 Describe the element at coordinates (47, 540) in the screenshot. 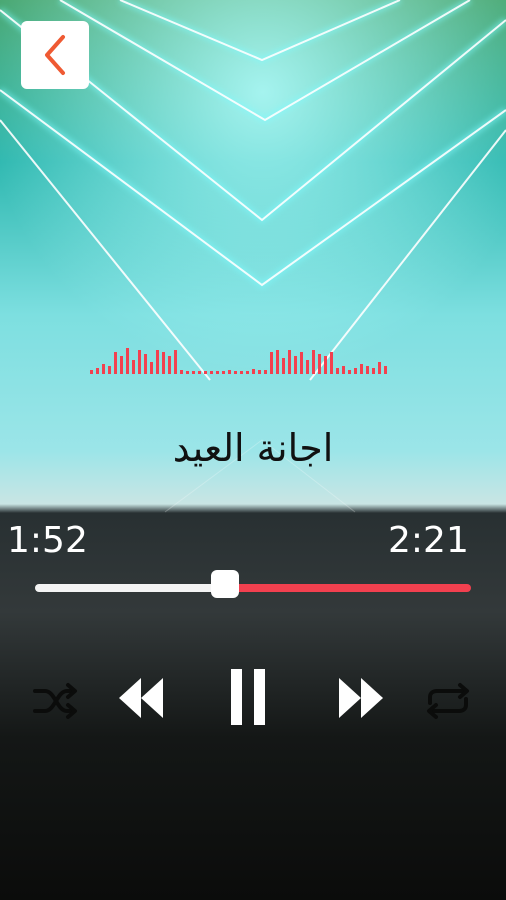

I see `elapsed-time: 1:52` at that location.